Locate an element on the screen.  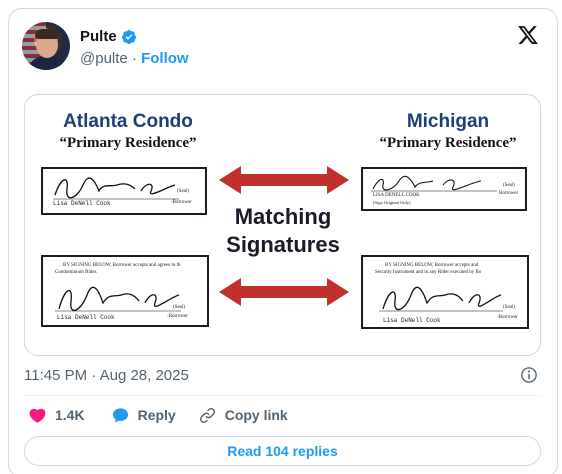
verified-badge-icon is located at coordinates (128, 36).